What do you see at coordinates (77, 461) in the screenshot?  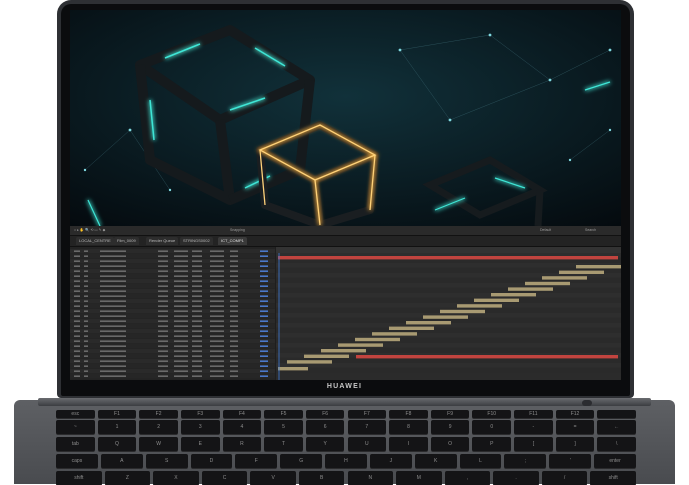 I see `key-caps: caps` at bounding box center [77, 461].